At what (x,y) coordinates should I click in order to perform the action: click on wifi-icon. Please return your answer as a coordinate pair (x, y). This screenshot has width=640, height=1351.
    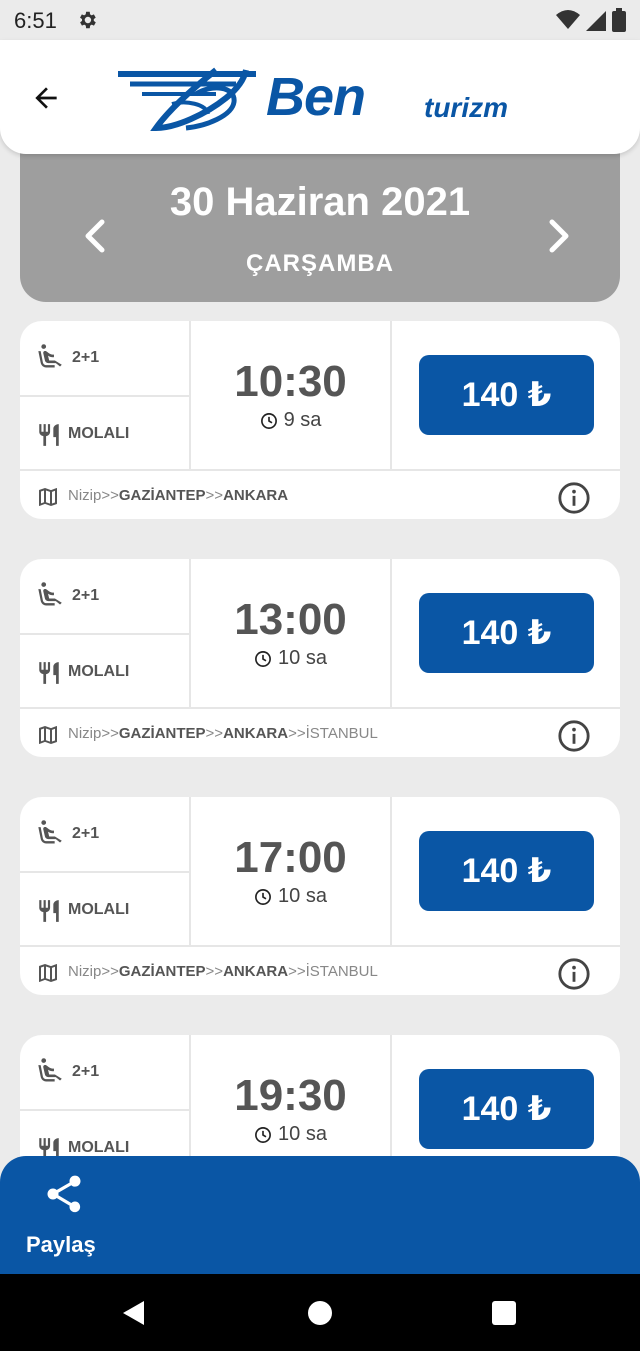
    Looking at the image, I should click on (568, 22).